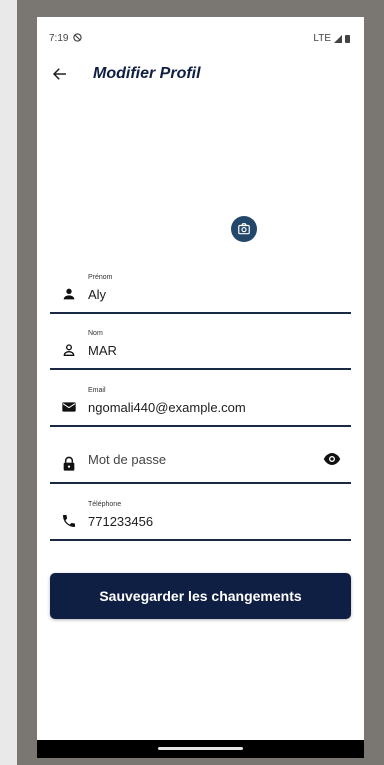 The image size is (384, 765). Describe the element at coordinates (77, 37) in the screenshot. I see `do-not-disturb-icon` at that location.